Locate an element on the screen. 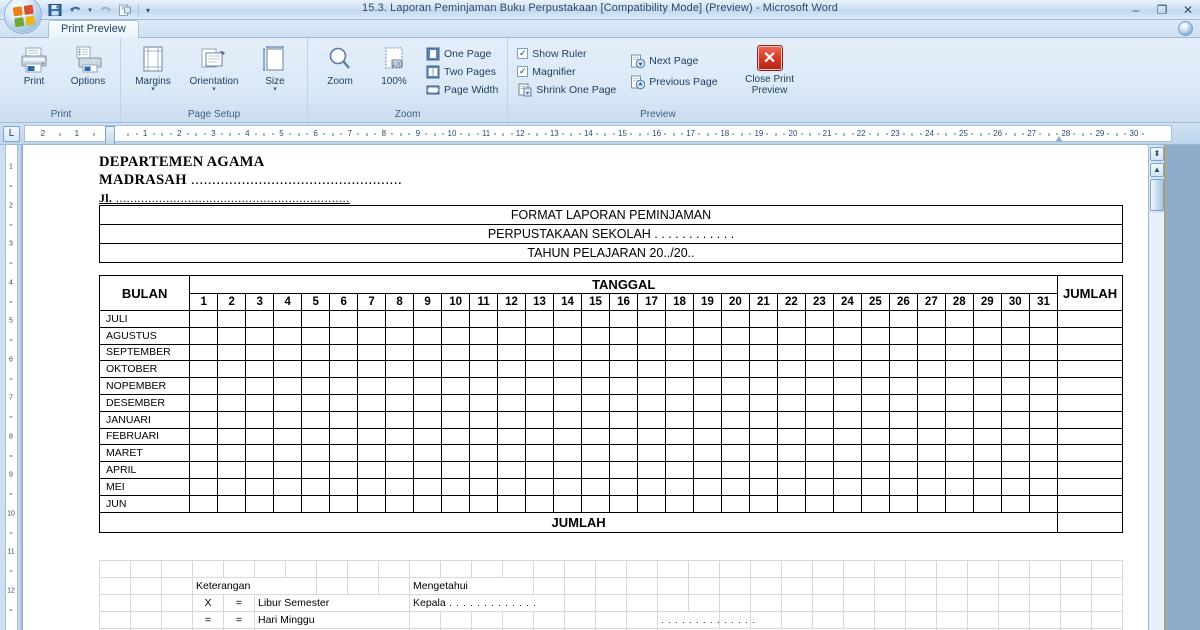 This screenshot has height=630, width=1200. margins-caret-icon: ▾ is located at coordinates (153, 89).